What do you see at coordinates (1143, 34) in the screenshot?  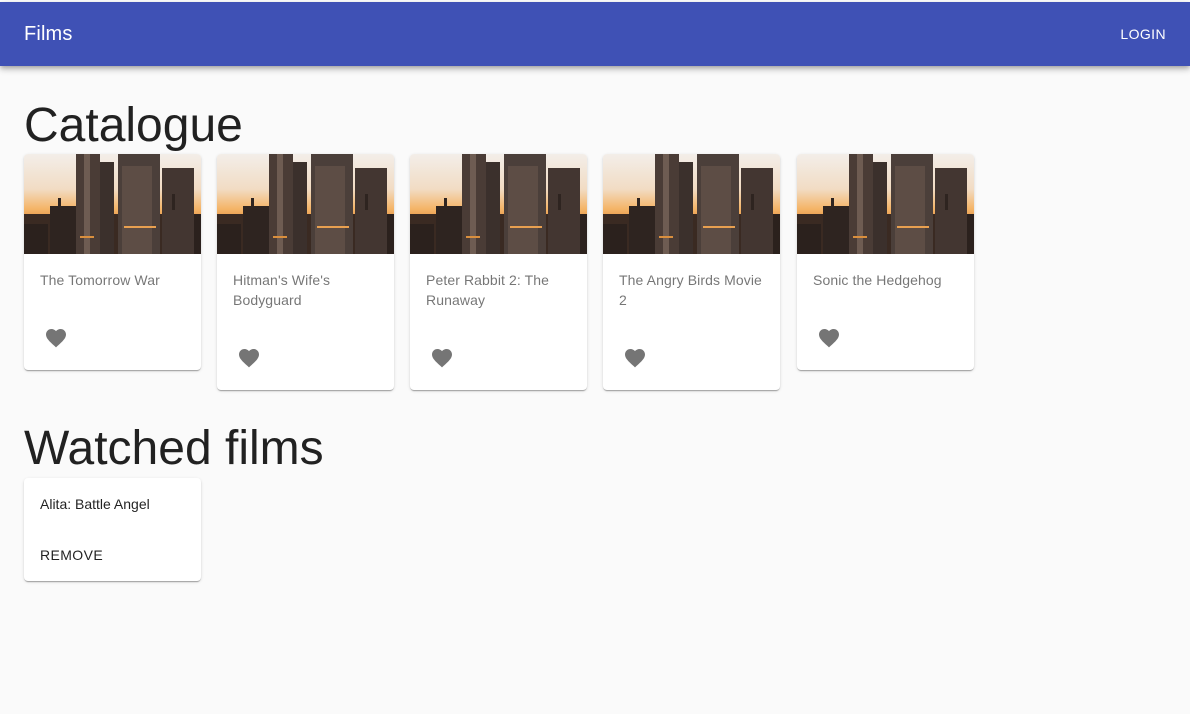 I see `login-button: LOGIN` at bounding box center [1143, 34].